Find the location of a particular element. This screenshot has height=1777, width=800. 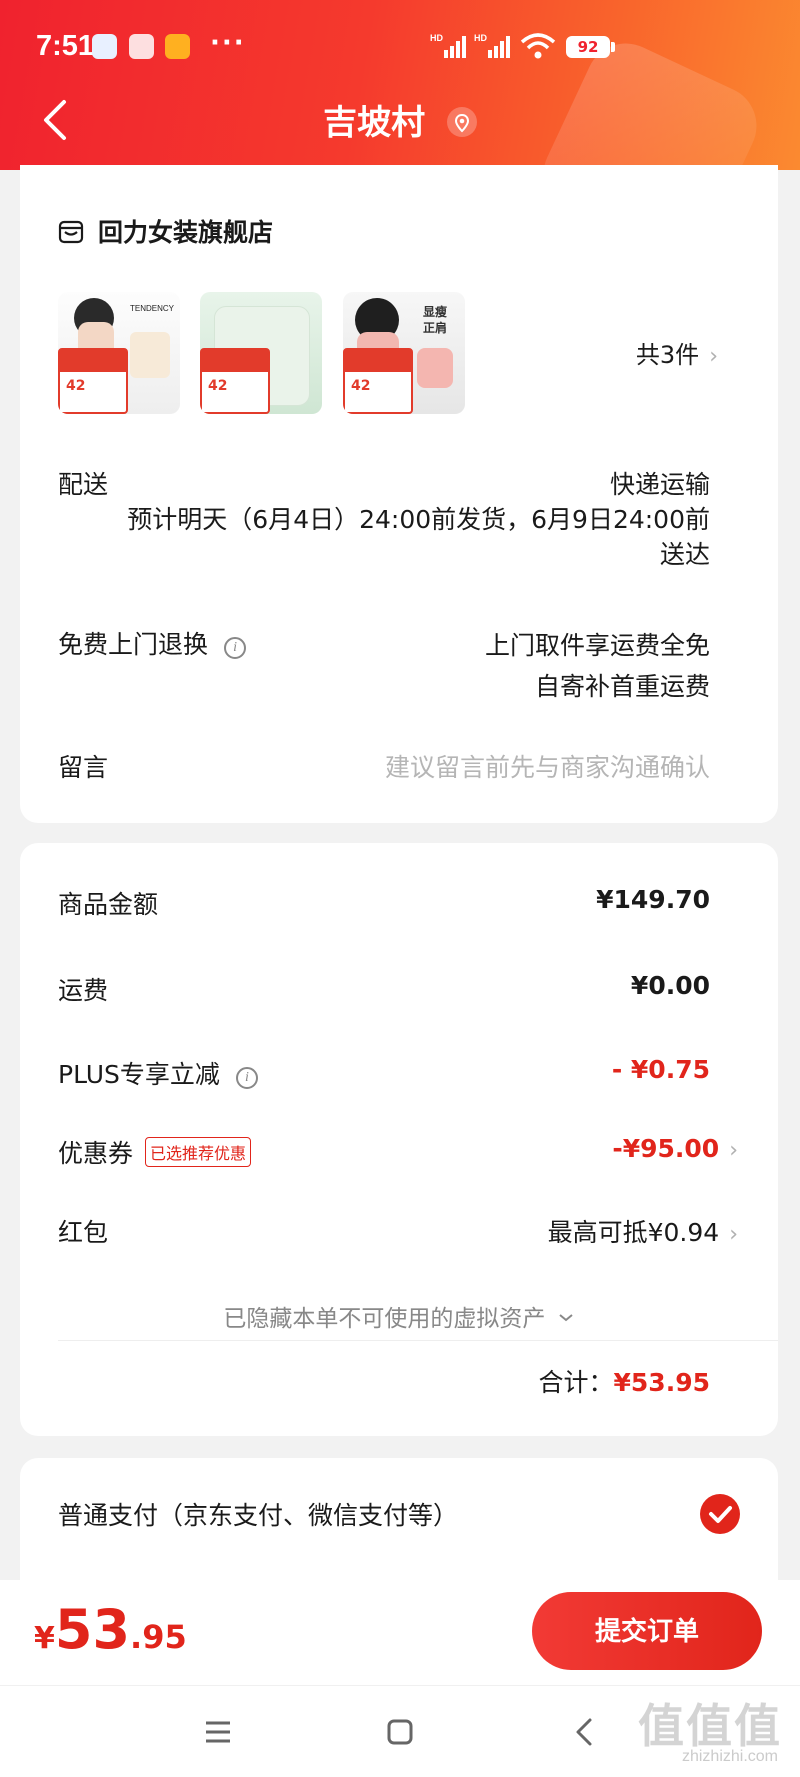

plus-discount-label: PLUS专享立减 is located at coordinates (139, 1074).